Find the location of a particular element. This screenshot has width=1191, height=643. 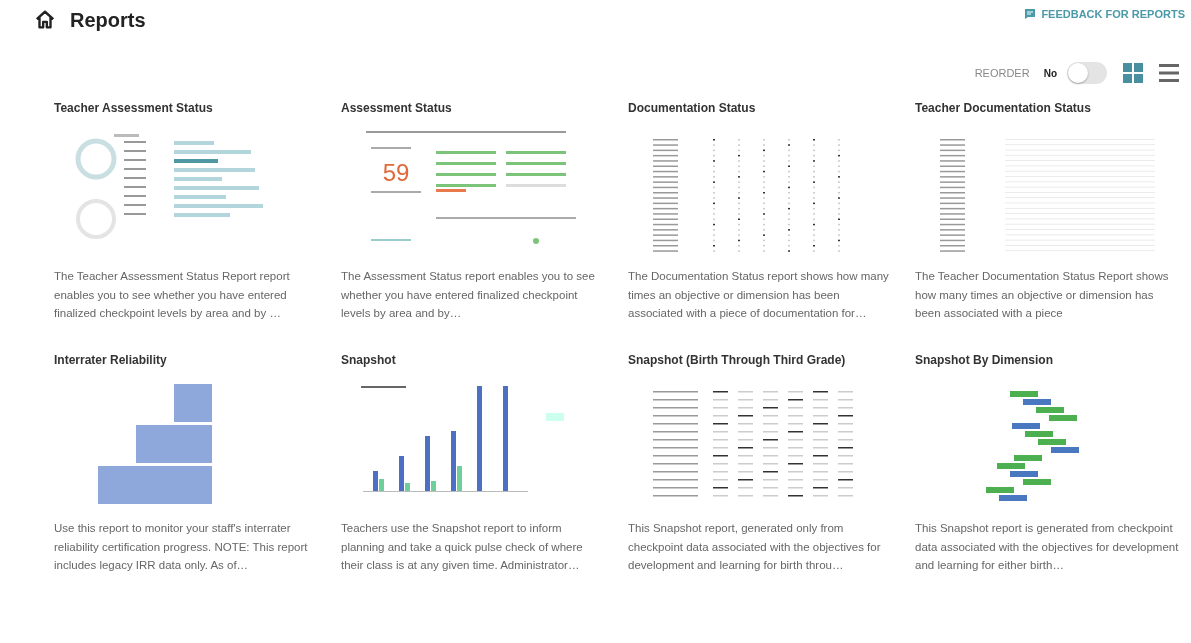

comment-icon is located at coordinates (1030, 14).